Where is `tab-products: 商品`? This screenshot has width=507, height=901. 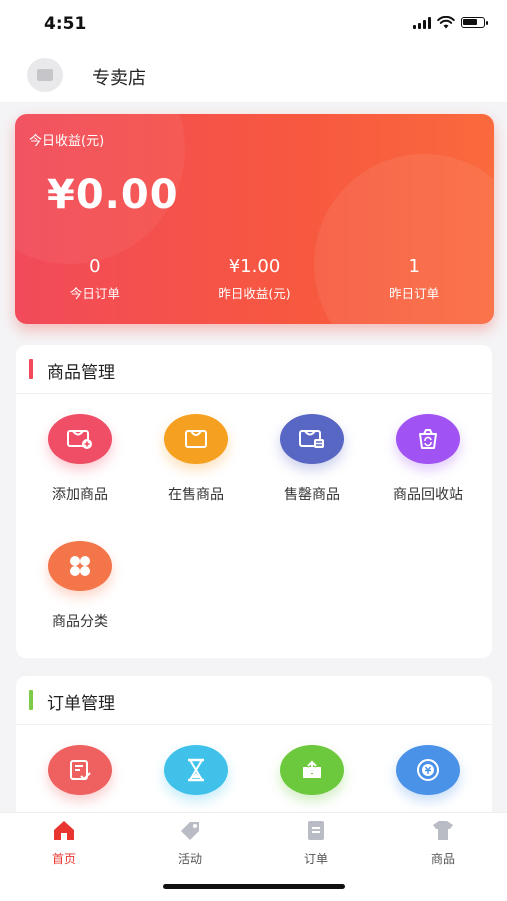
tab-products: 商品 is located at coordinates (443, 843).